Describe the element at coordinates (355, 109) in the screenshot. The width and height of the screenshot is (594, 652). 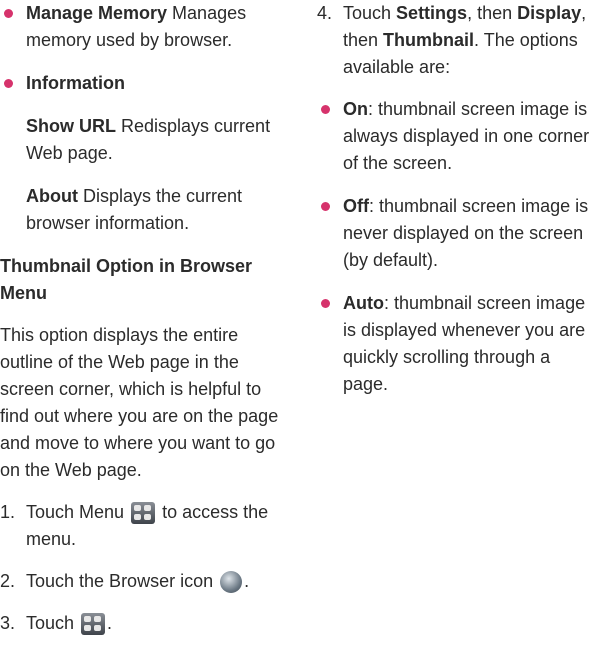
I see `term: On` at that location.